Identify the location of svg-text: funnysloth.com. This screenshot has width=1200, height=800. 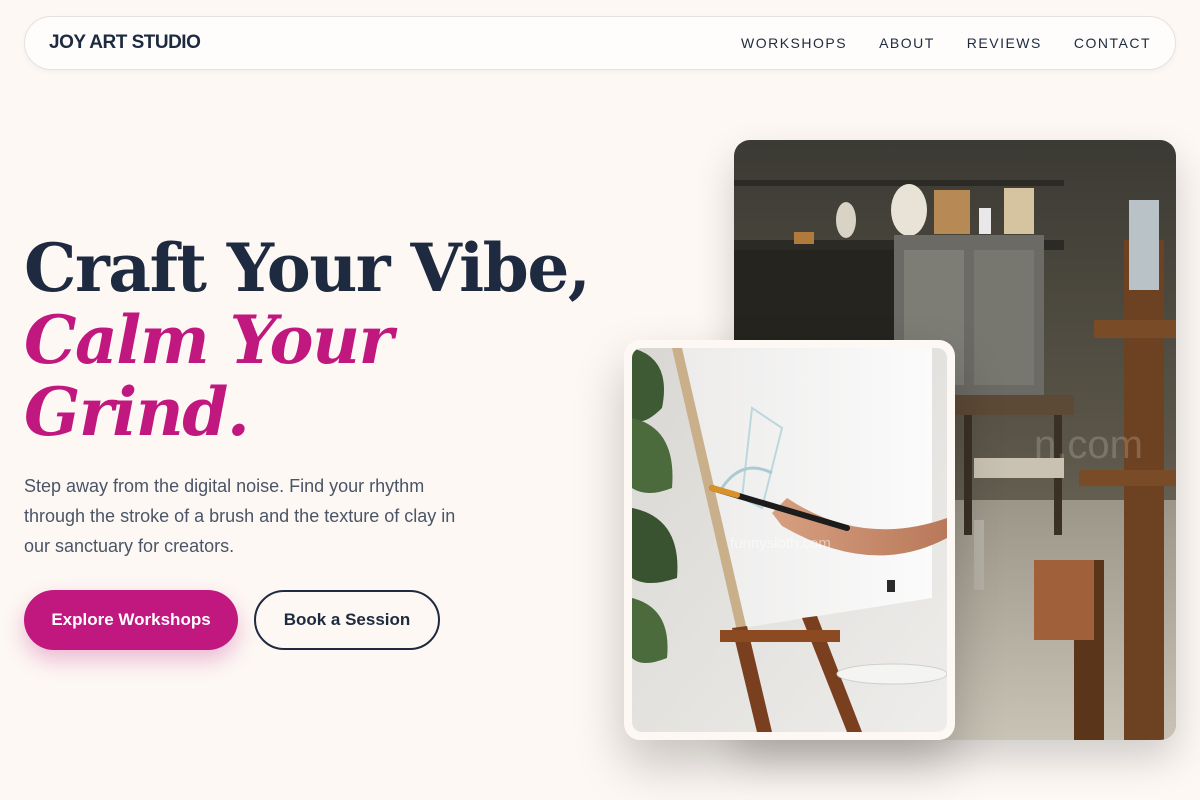
(780, 543).